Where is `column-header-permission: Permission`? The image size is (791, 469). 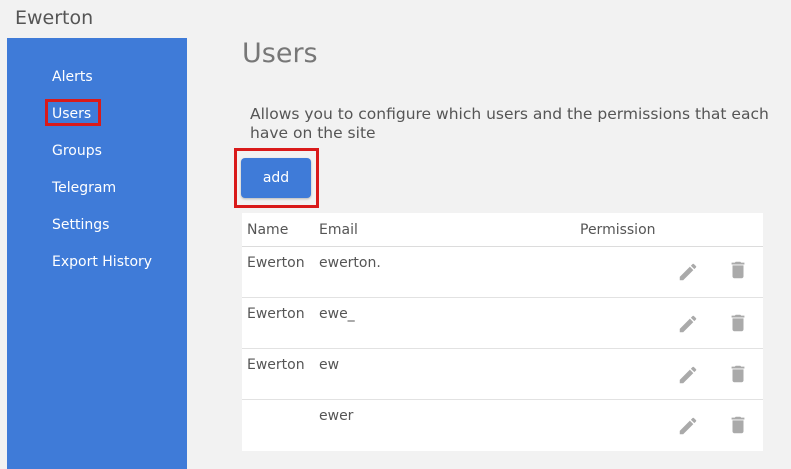 column-header-permission: Permission is located at coordinates (618, 230).